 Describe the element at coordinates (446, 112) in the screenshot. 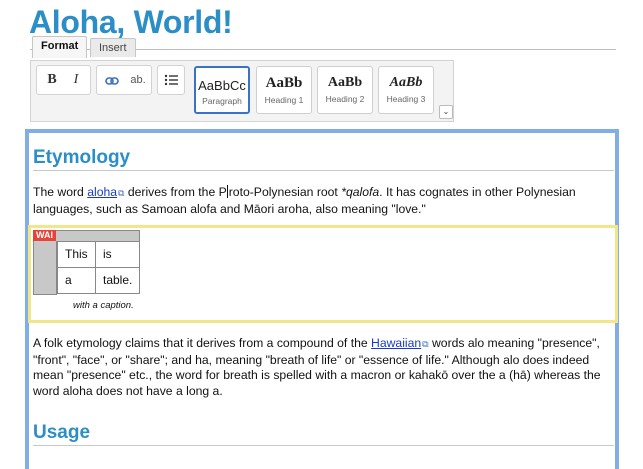

I see `double-chevron-down-icon: ⌄` at that location.